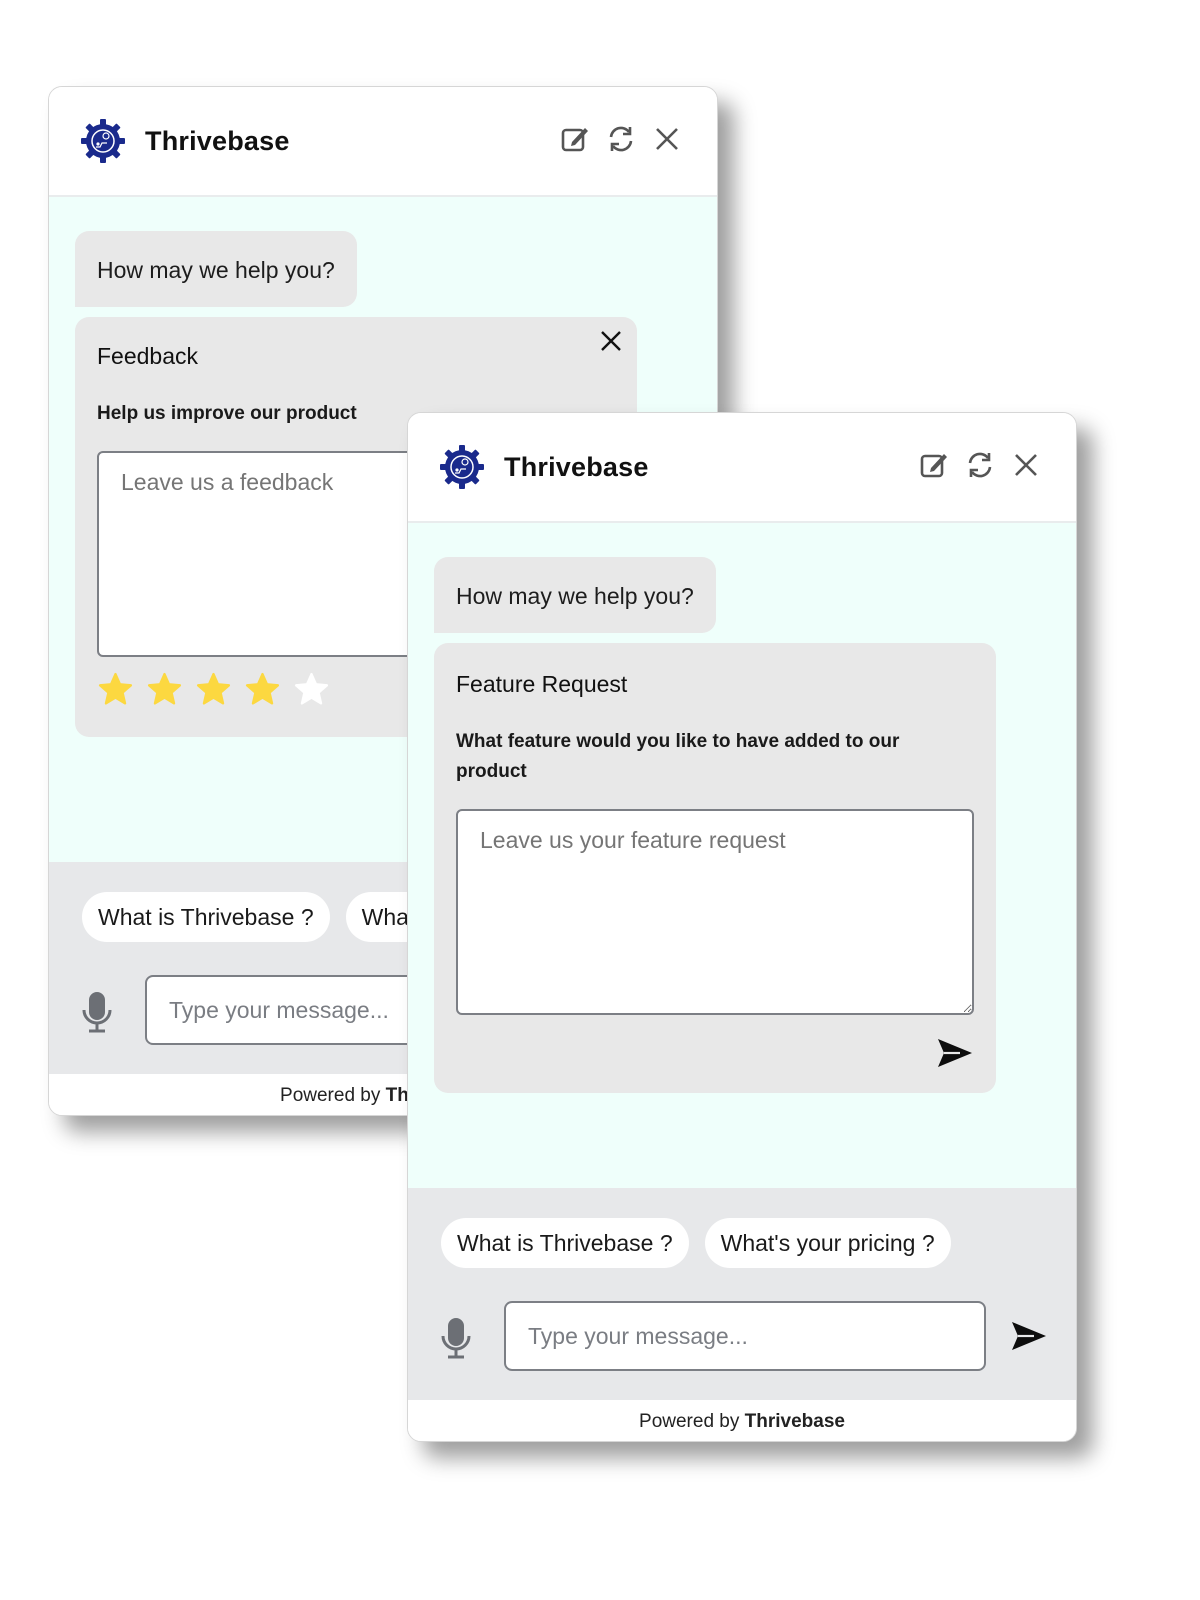  What do you see at coordinates (611, 341) in the screenshot?
I see `close-card-icon` at bounding box center [611, 341].